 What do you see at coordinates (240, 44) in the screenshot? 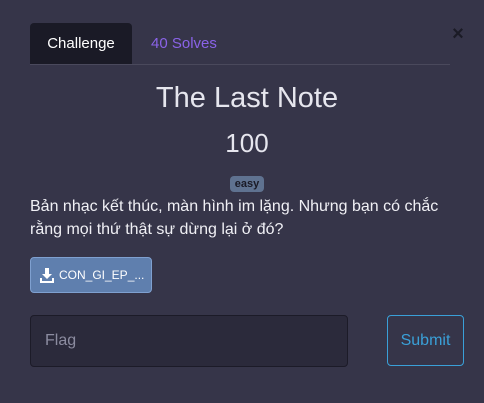
I see `challenge-tabs: Challenge 40 Solves` at bounding box center [240, 44].